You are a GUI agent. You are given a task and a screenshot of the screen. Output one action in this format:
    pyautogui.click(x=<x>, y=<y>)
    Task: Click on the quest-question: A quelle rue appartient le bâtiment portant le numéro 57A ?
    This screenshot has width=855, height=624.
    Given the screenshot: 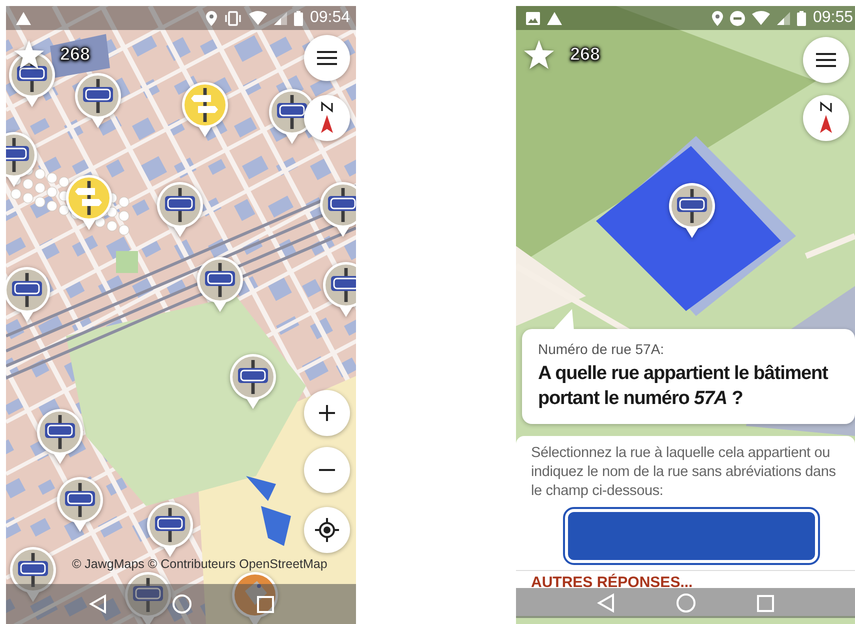 What is the action you would take?
    pyautogui.click(x=684, y=387)
    